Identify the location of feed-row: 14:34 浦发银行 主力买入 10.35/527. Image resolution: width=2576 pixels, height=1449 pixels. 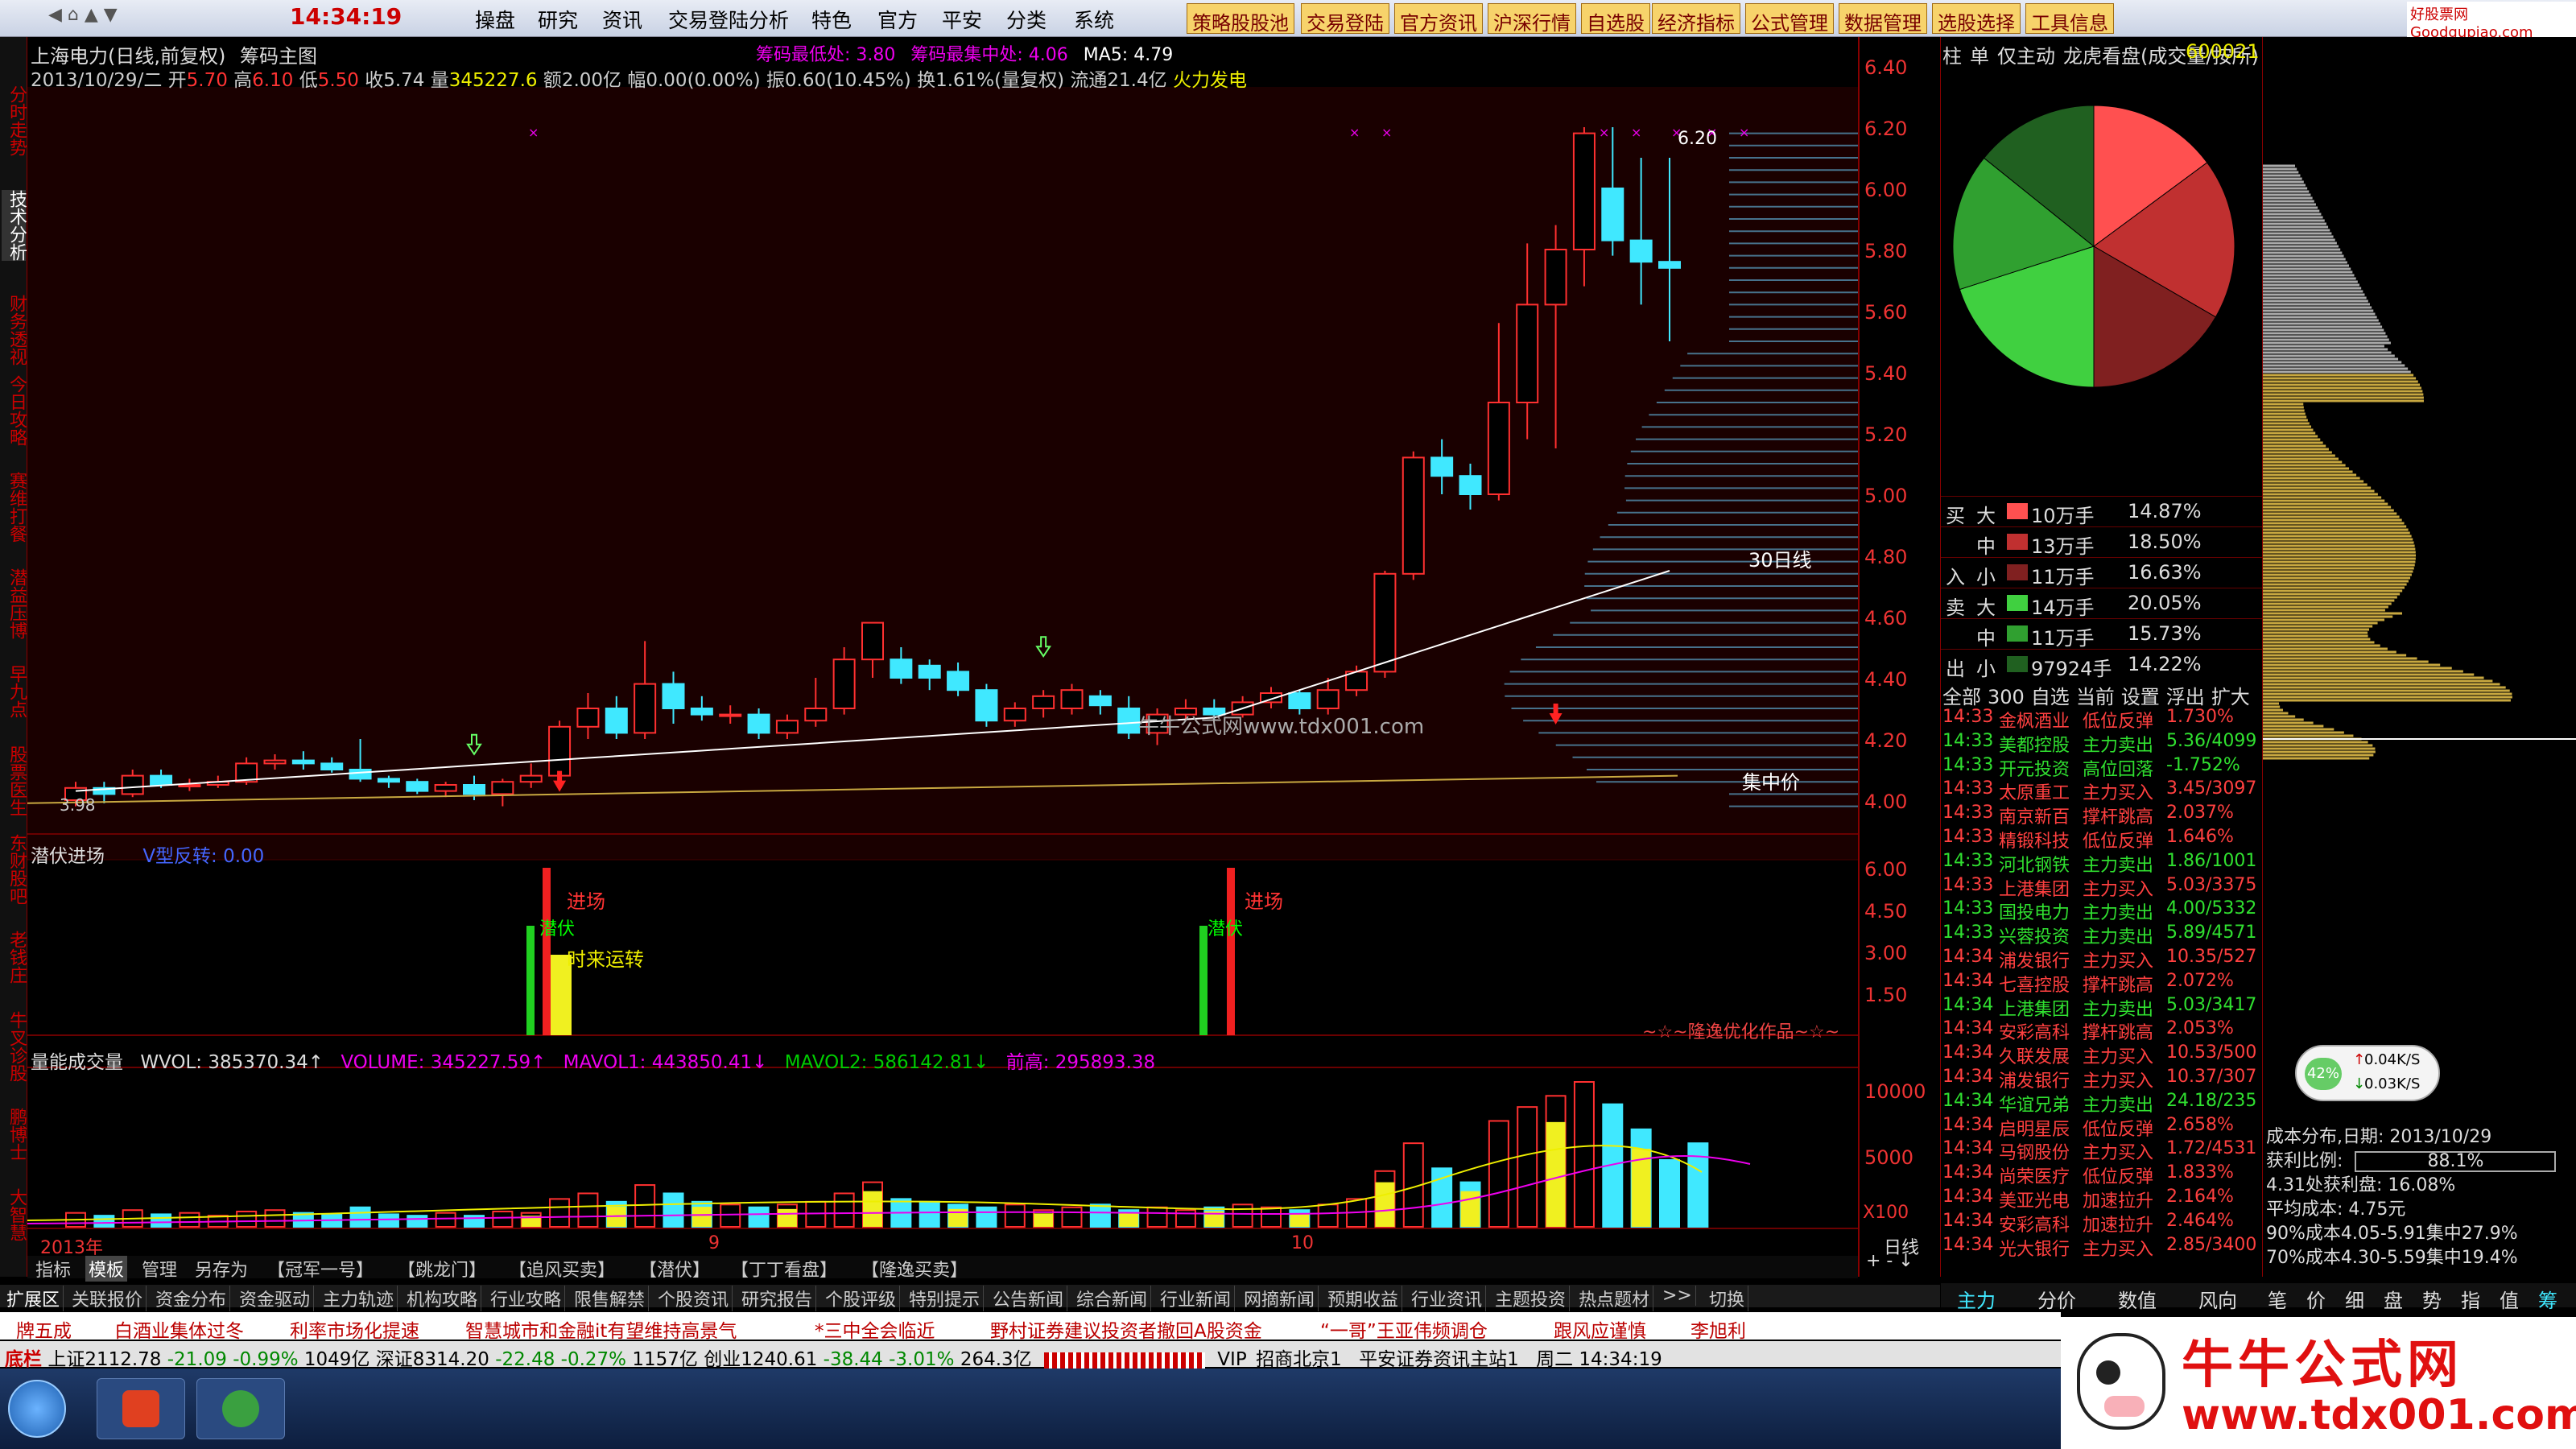
(2102, 959).